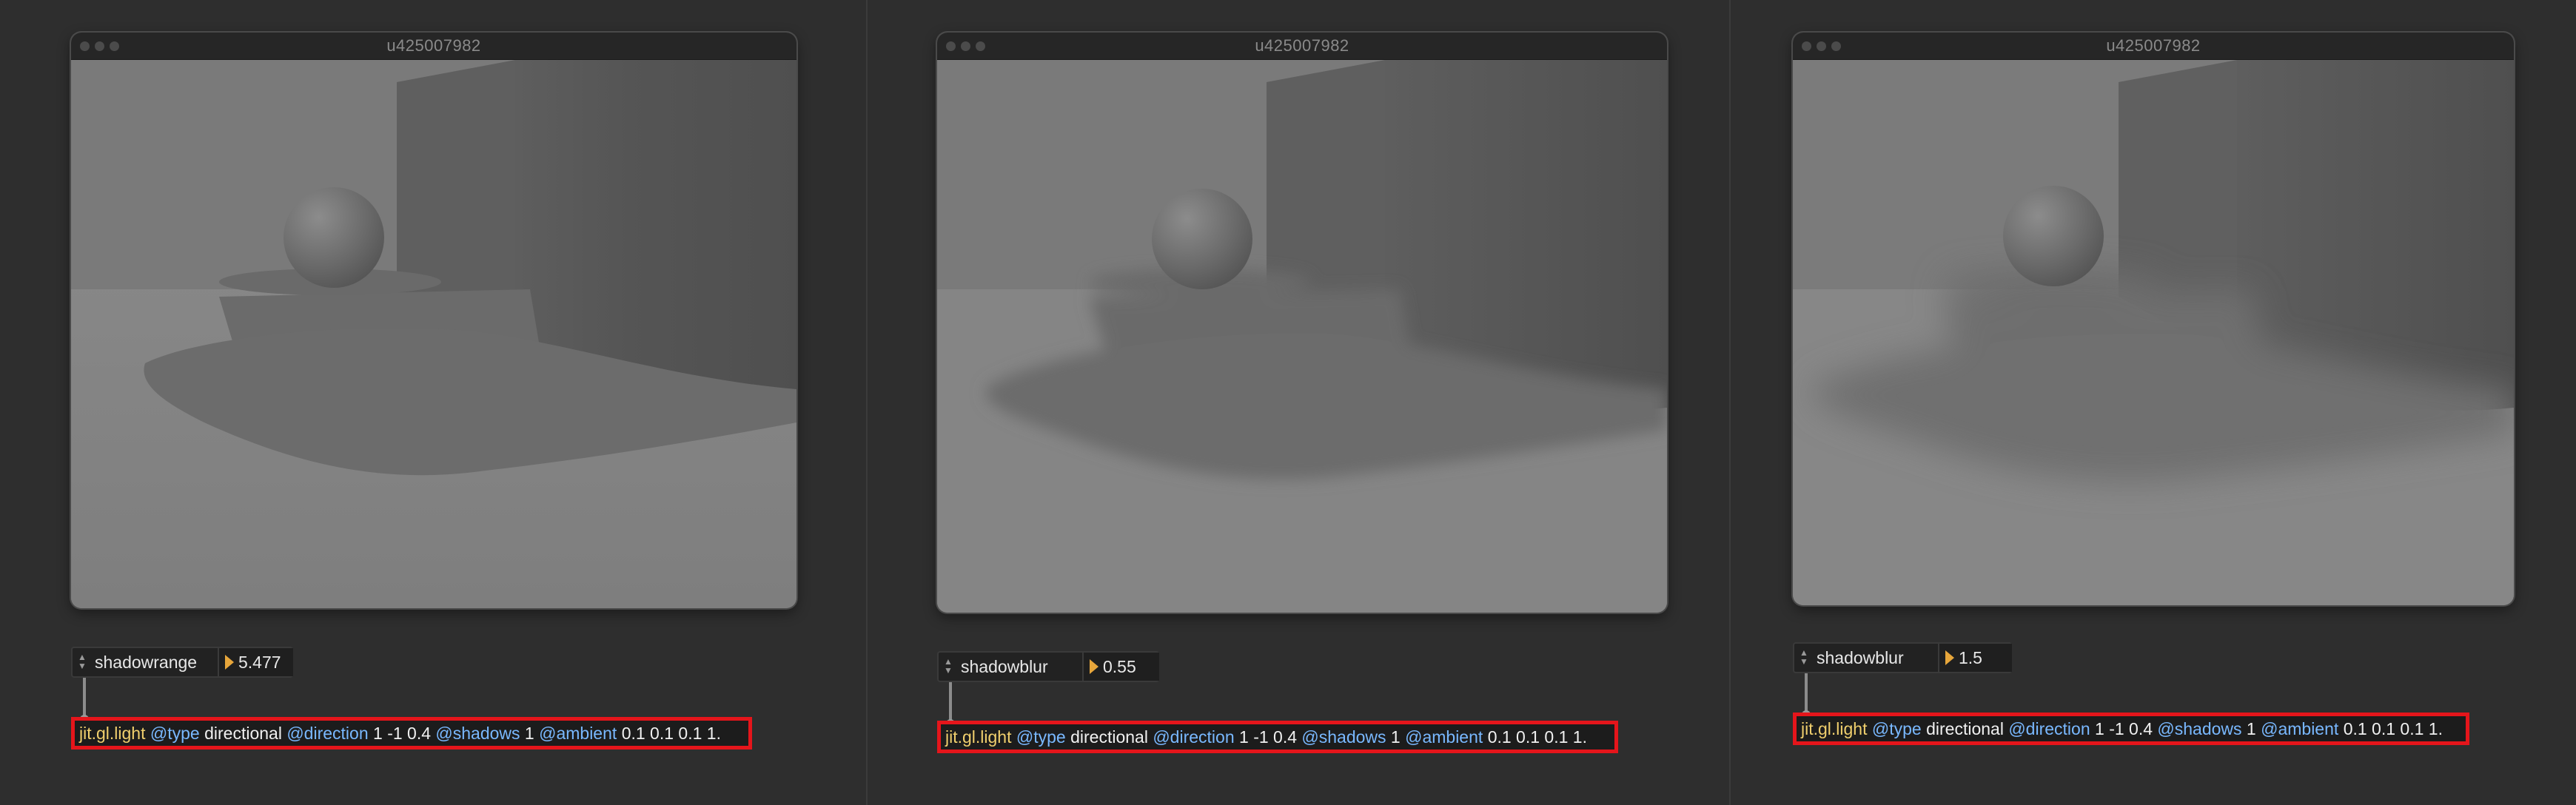 The height and width of the screenshot is (805, 2576). I want to click on number-box: 1.5, so click(1975, 658).